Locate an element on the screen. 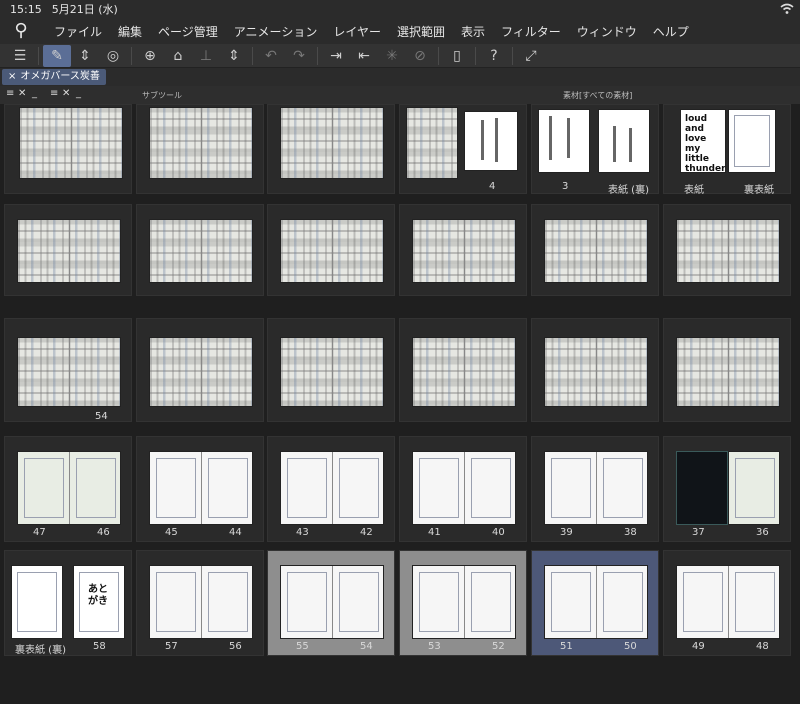 The height and width of the screenshot is (704, 800). page-thumbnail-selected: 53 52 is located at coordinates (463, 603).